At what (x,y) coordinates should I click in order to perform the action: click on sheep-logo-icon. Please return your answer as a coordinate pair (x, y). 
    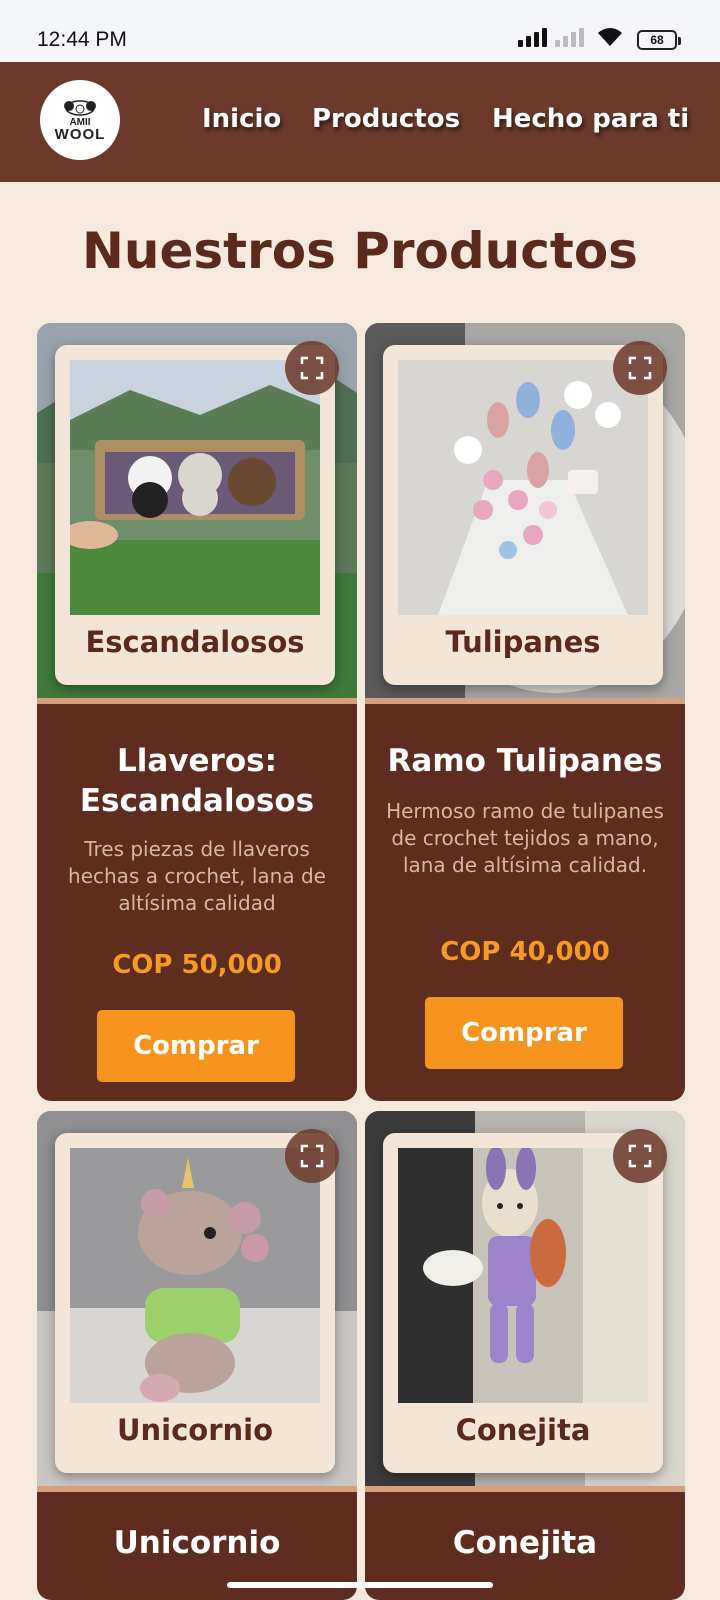
    Looking at the image, I should click on (80, 107).